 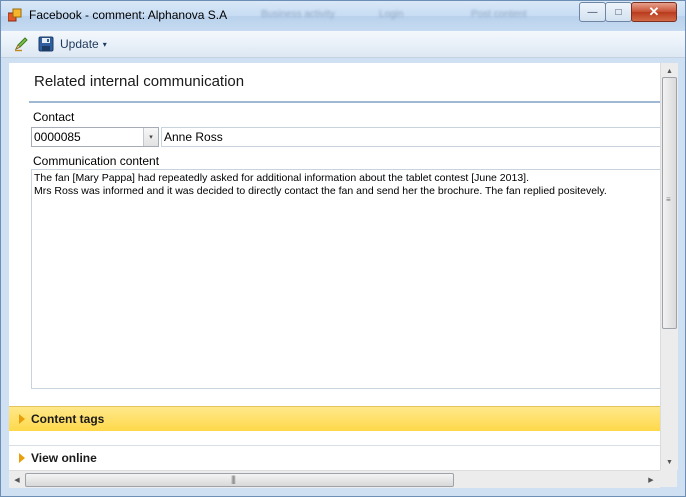 What do you see at coordinates (298, 14) in the screenshot?
I see `background-tab-1: Business activity` at bounding box center [298, 14].